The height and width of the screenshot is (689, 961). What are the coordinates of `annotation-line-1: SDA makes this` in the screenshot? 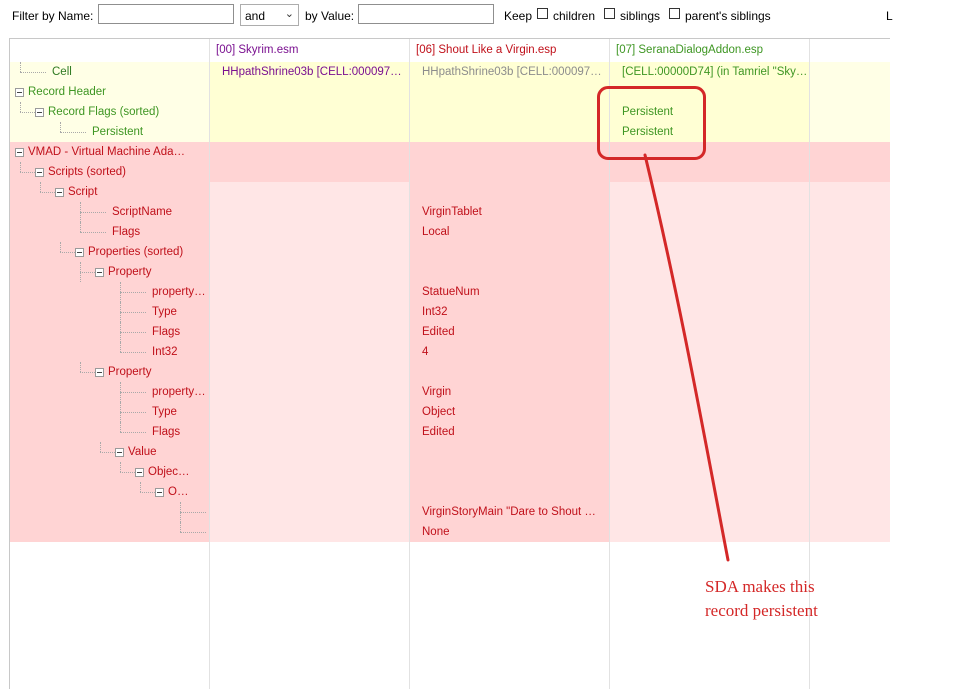 It's located at (760, 586).